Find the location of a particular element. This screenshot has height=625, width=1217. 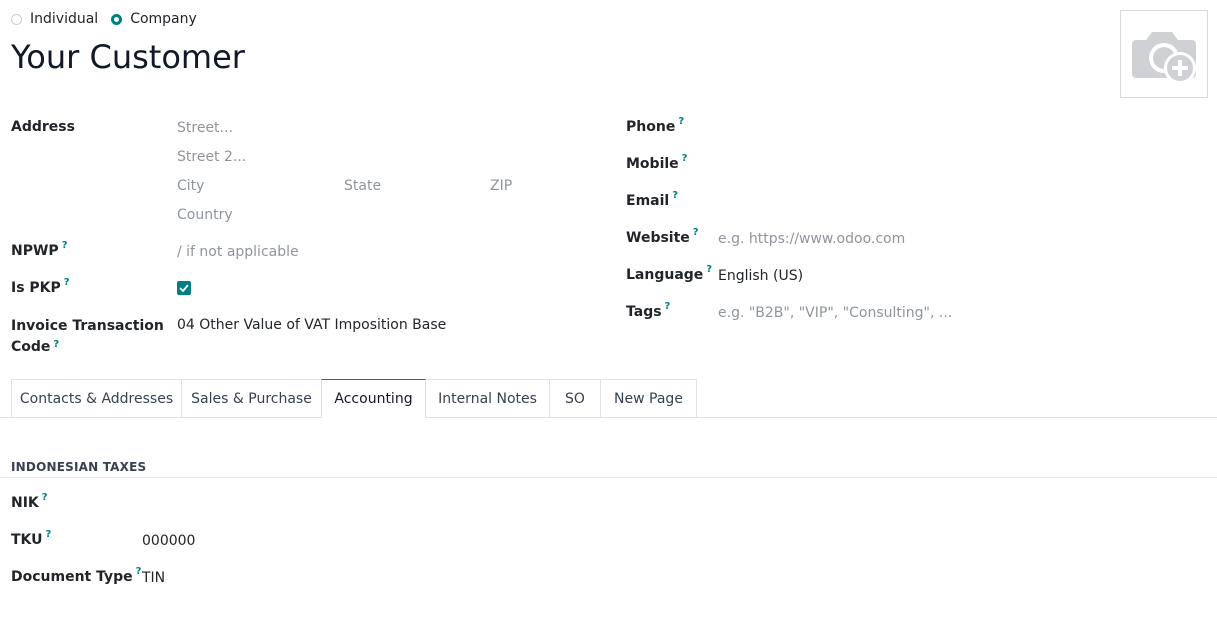

state-input: State is located at coordinates (362, 186).